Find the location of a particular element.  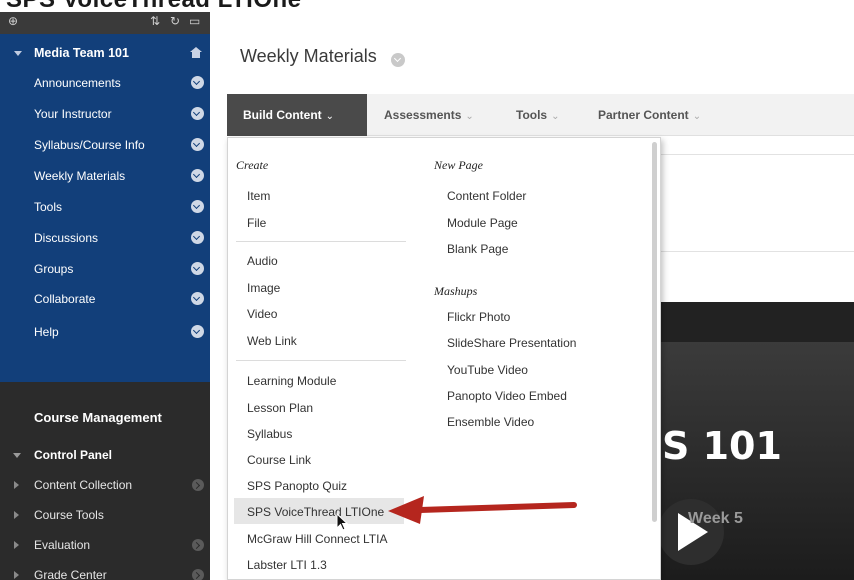

menu-item-course-link: Course Link is located at coordinates (279, 460).